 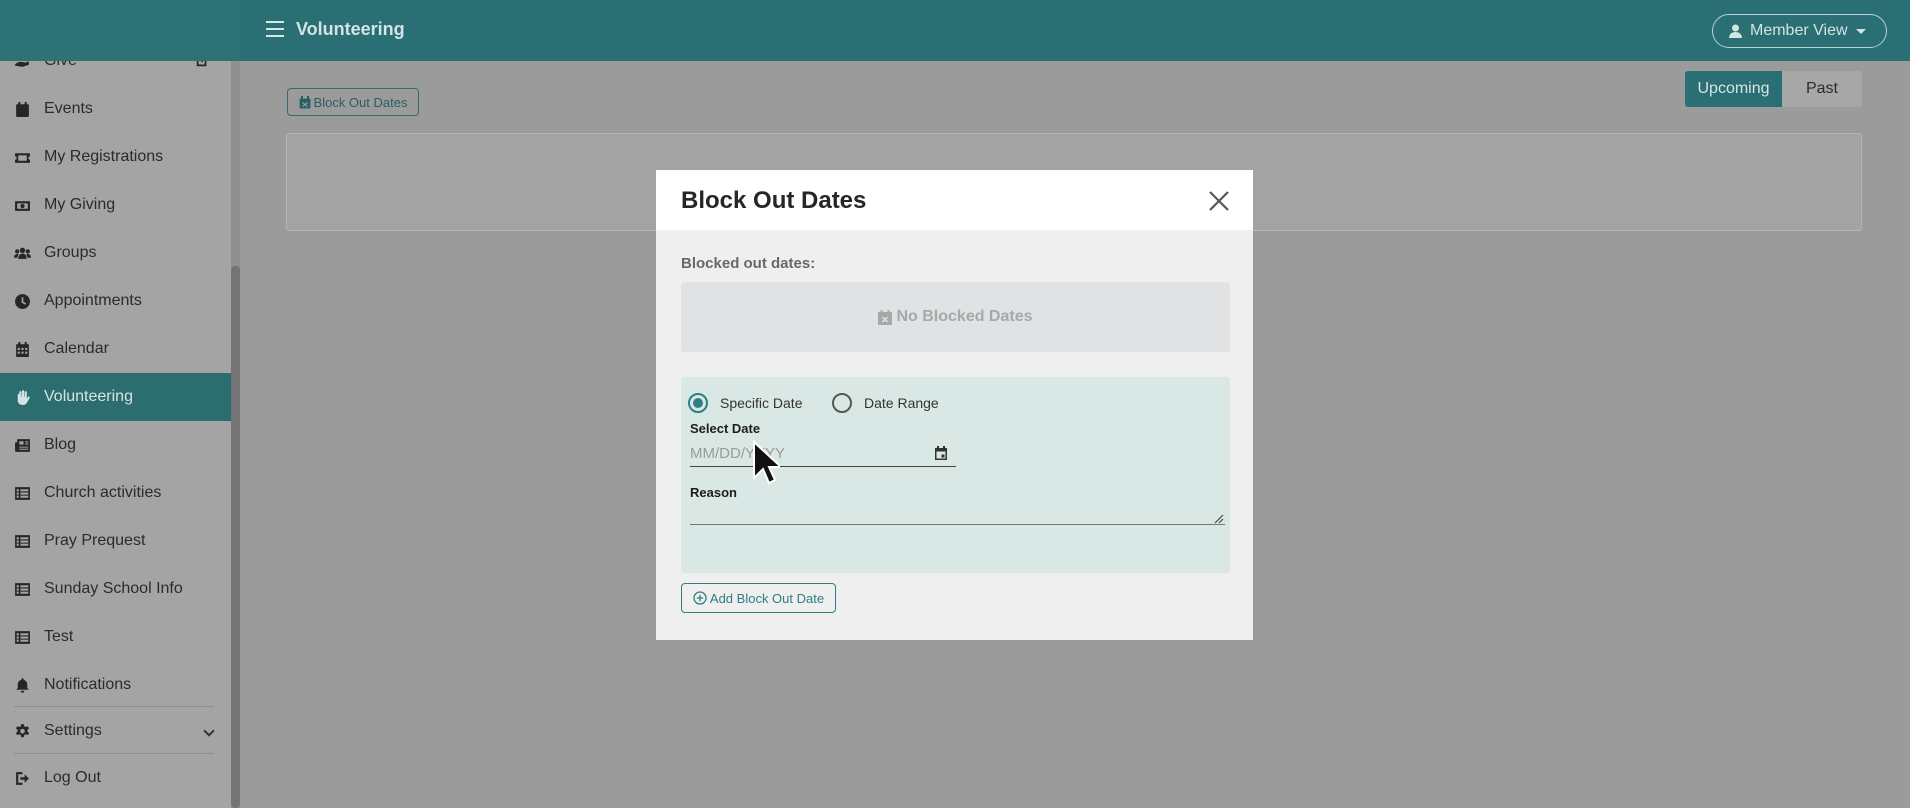 What do you see at coordinates (22, 64) in the screenshot?
I see `give-icon` at bounding box center [22, 64].